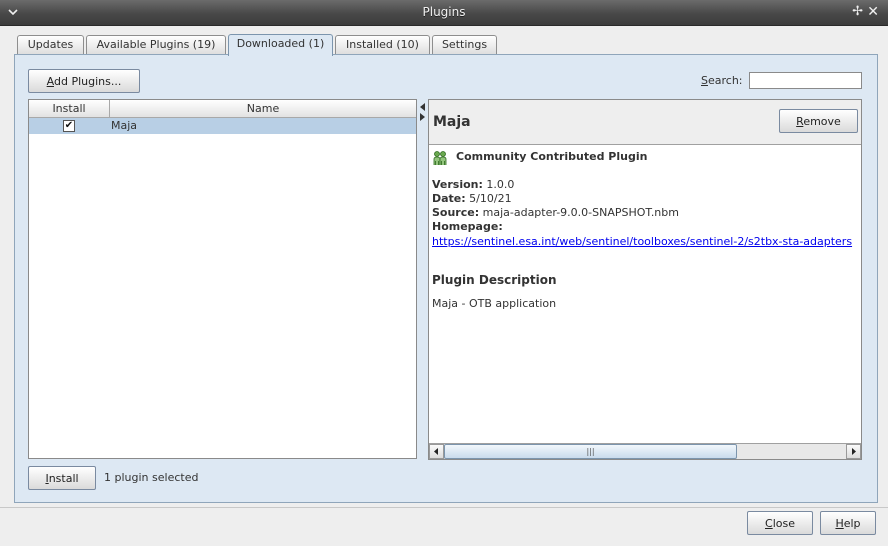  Describe the element at coordinates (780, 523) in the screenshot. I see `close-button: Close` at that location.